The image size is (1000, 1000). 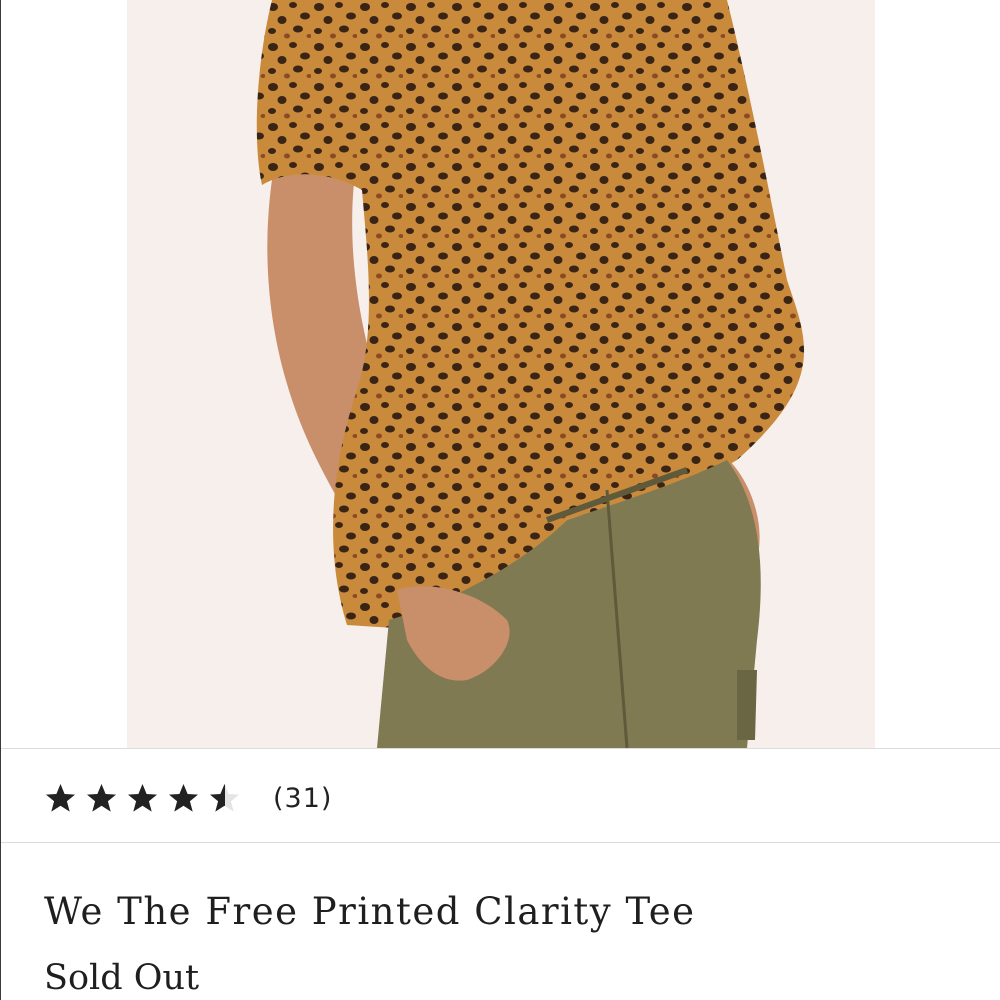 I want to click on divider-bottom, so click(x=500, y=842).